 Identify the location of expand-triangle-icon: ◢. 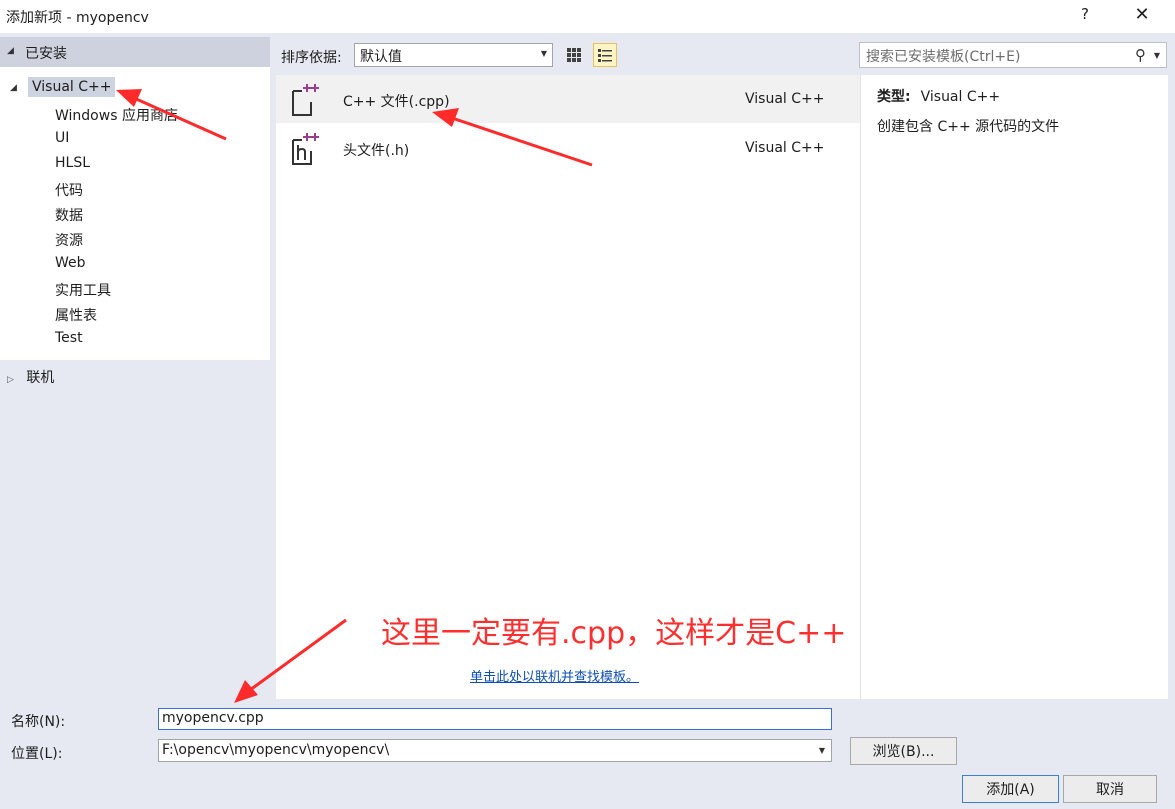
(13, 88).